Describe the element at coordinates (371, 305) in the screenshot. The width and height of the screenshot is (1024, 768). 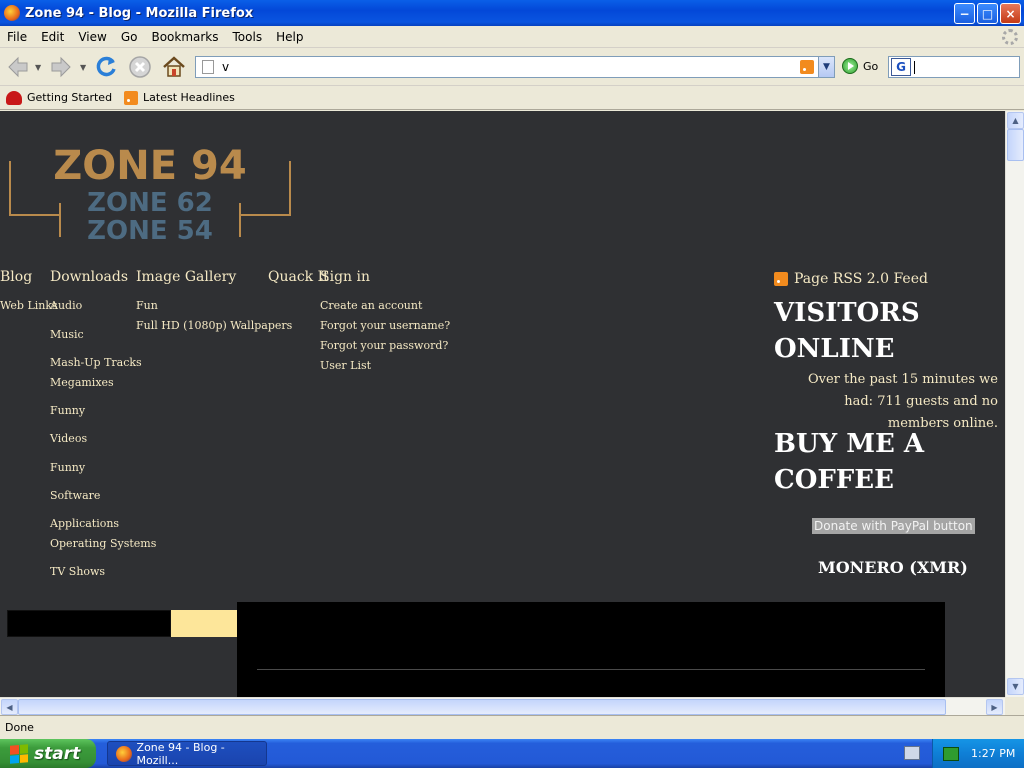
I see `sub-create-account: Create an account` at that location.